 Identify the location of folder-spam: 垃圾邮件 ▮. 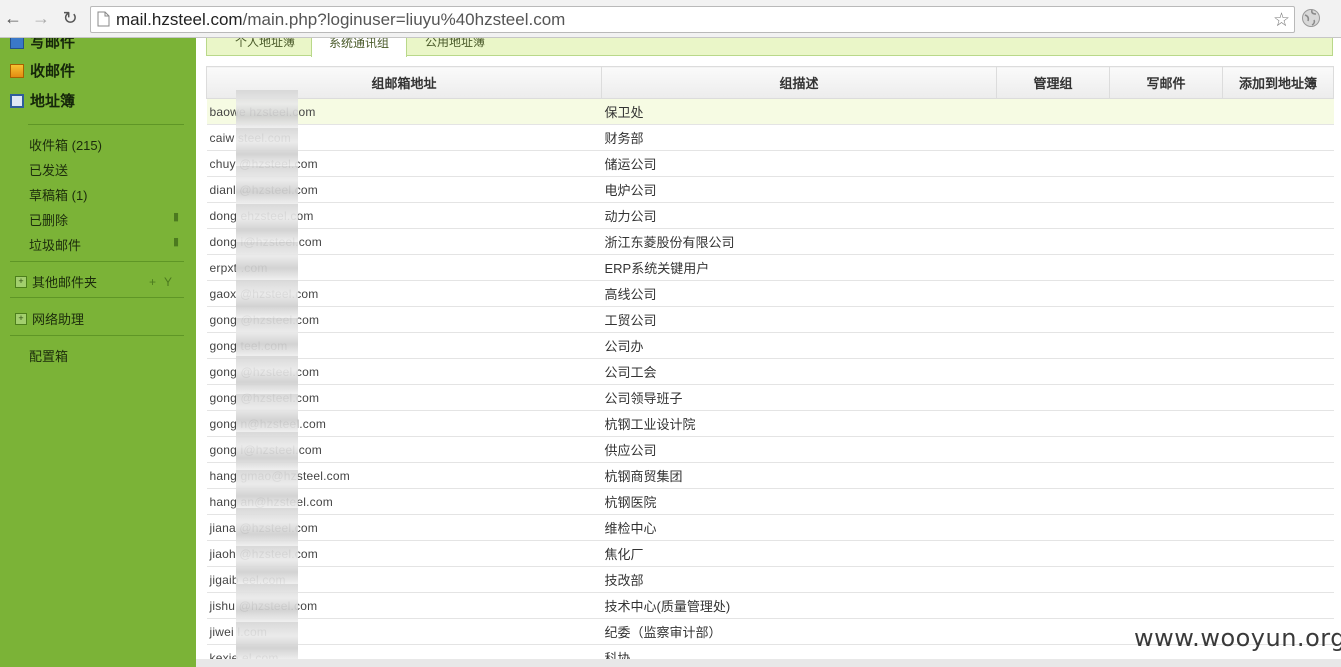
(104, 244).